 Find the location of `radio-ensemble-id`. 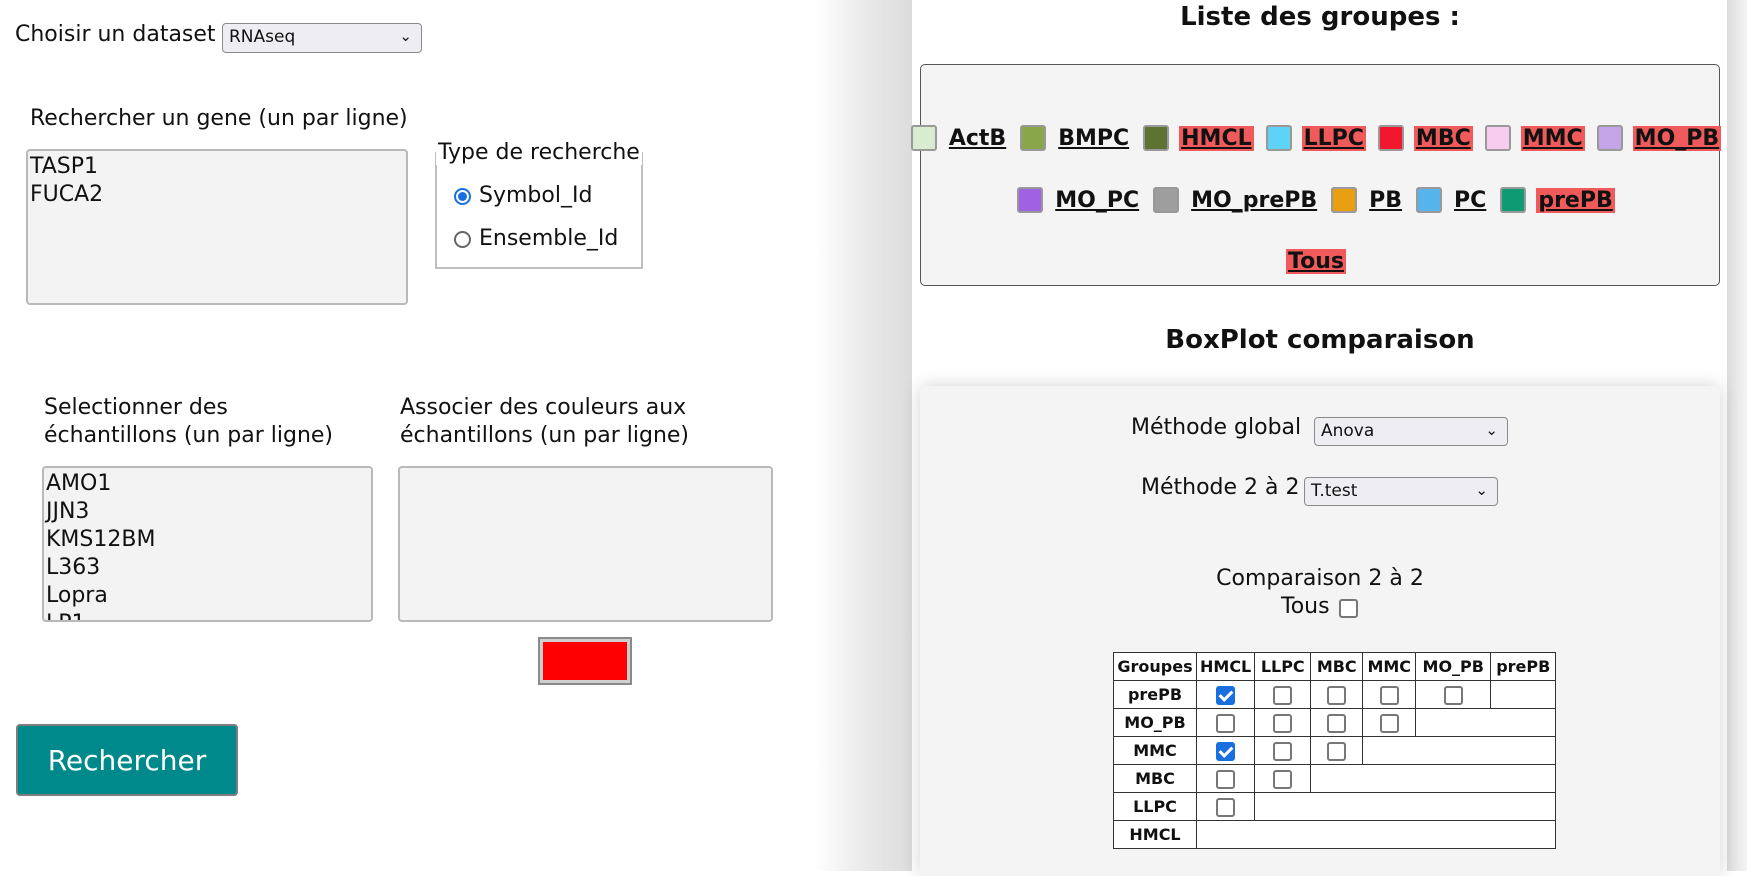

radio-ensemble-id is located at coordinates (462, 239).